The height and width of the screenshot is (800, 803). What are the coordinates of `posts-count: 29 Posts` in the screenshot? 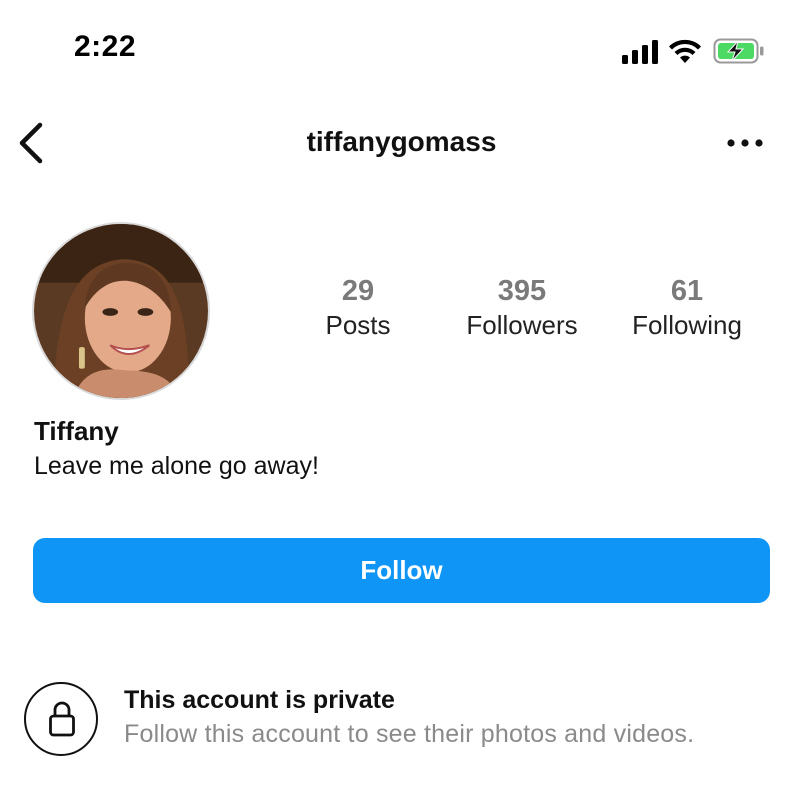 It's located at (358, 308).